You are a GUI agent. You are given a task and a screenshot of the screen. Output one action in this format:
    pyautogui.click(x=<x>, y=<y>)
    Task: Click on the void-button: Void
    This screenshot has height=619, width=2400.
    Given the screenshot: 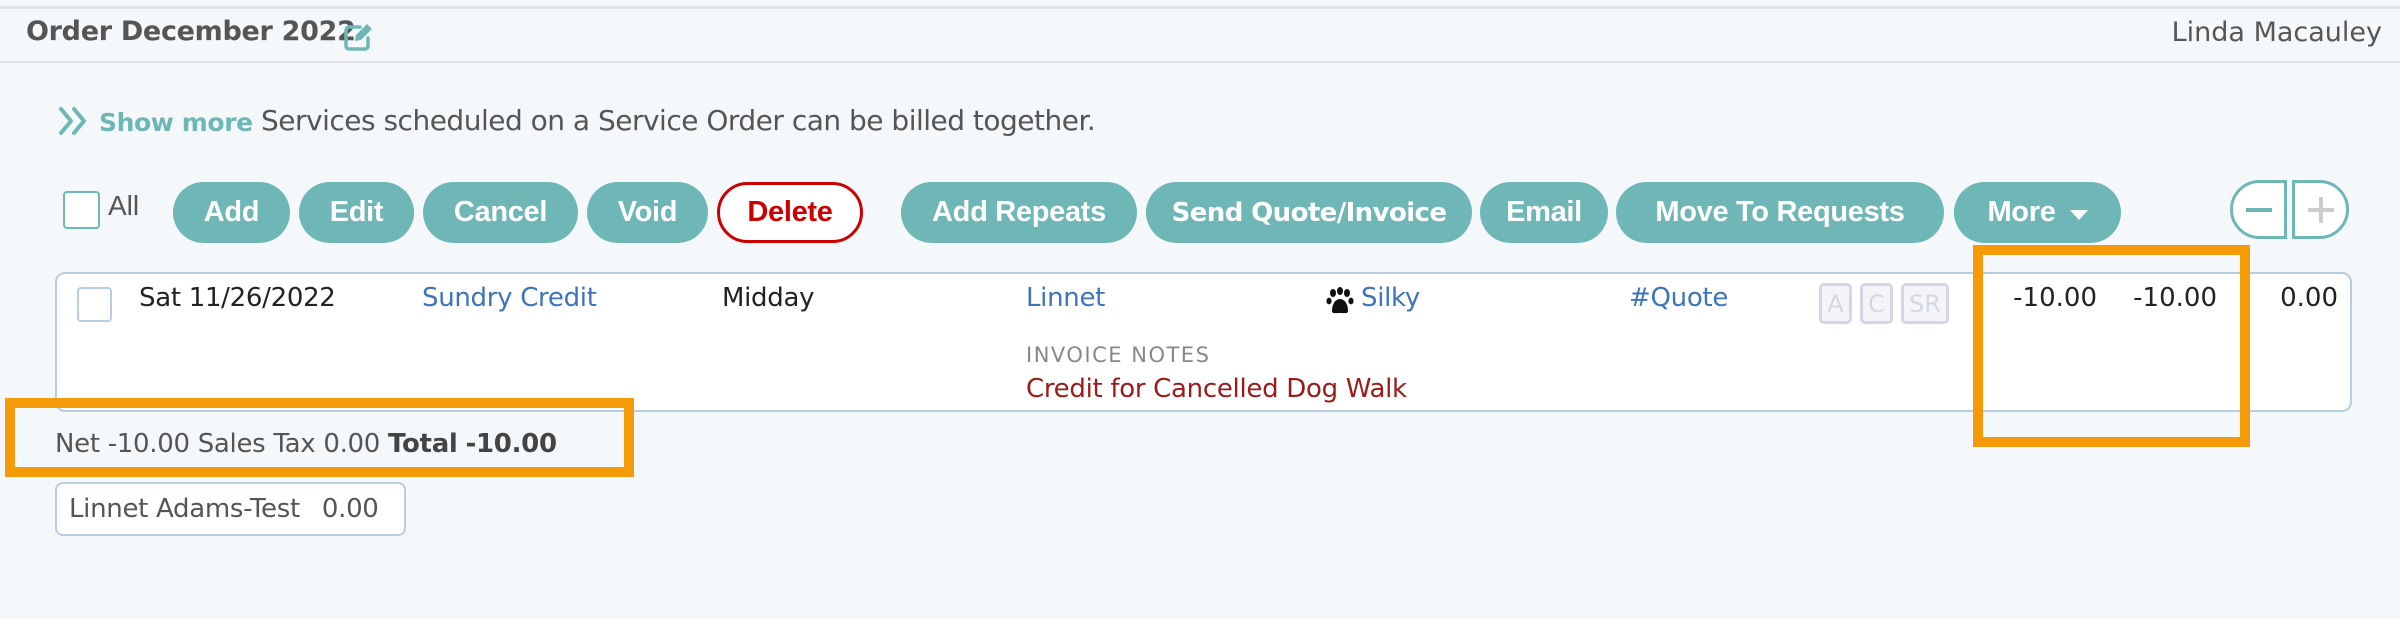 What is the action you would take?
    pyautogui.click(x=647, y=212)
    